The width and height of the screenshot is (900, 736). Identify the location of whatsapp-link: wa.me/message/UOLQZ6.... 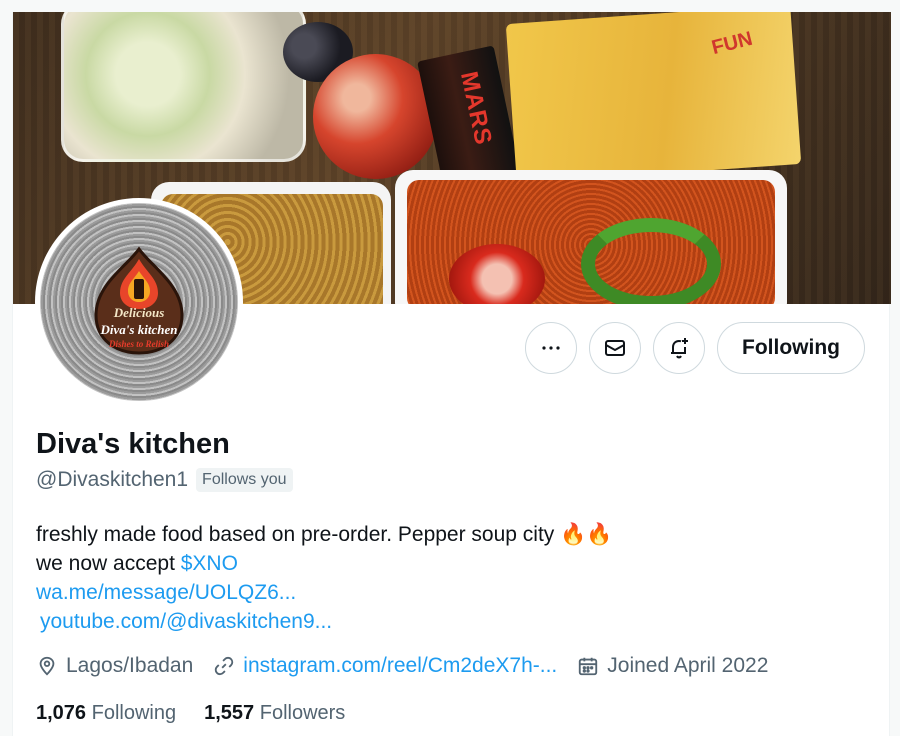
(166, 592).